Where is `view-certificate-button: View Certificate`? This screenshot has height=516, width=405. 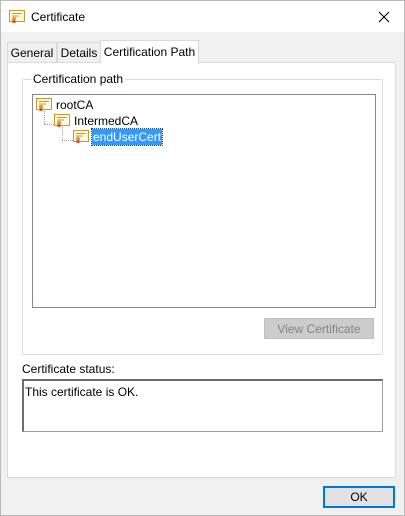
view-certificate-button: View Certificate is located at coordinates (319, 328).